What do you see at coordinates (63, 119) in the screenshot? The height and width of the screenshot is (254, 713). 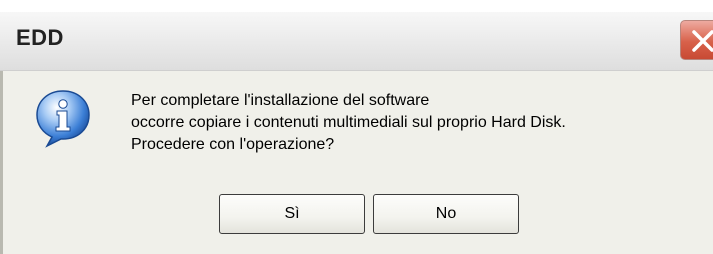 I see `info-icon` at bounding box center [63, 119].